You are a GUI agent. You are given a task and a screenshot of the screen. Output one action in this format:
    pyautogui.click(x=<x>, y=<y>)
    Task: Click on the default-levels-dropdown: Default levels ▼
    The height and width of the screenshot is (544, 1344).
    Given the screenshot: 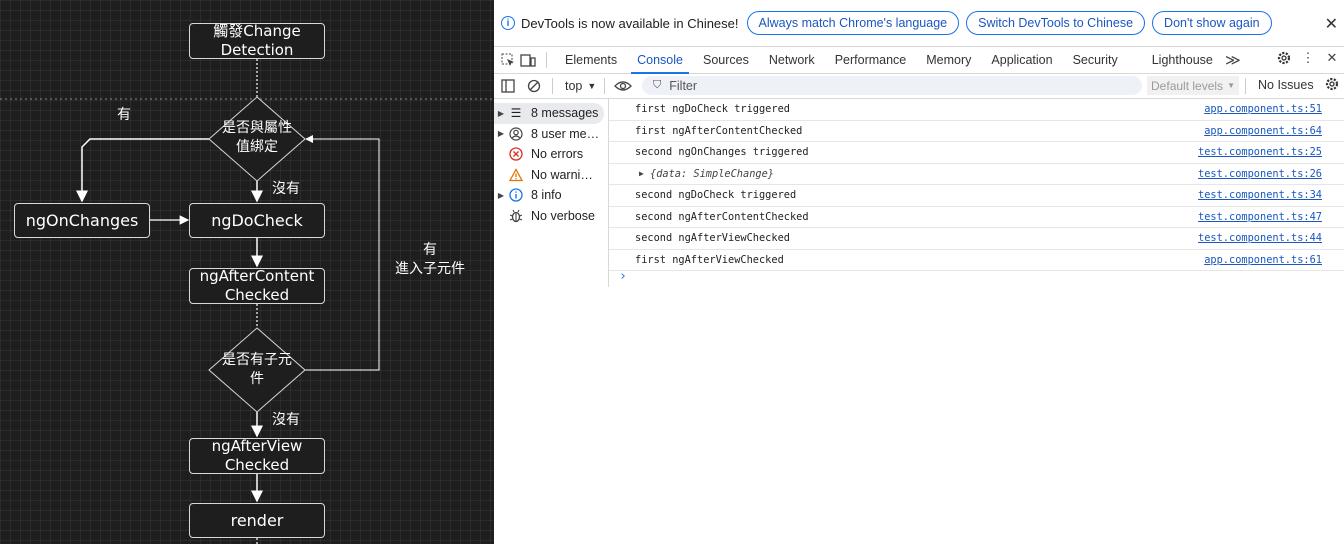 What is the action you would take?
    pyautogui.click(x=1193, y=85)
    